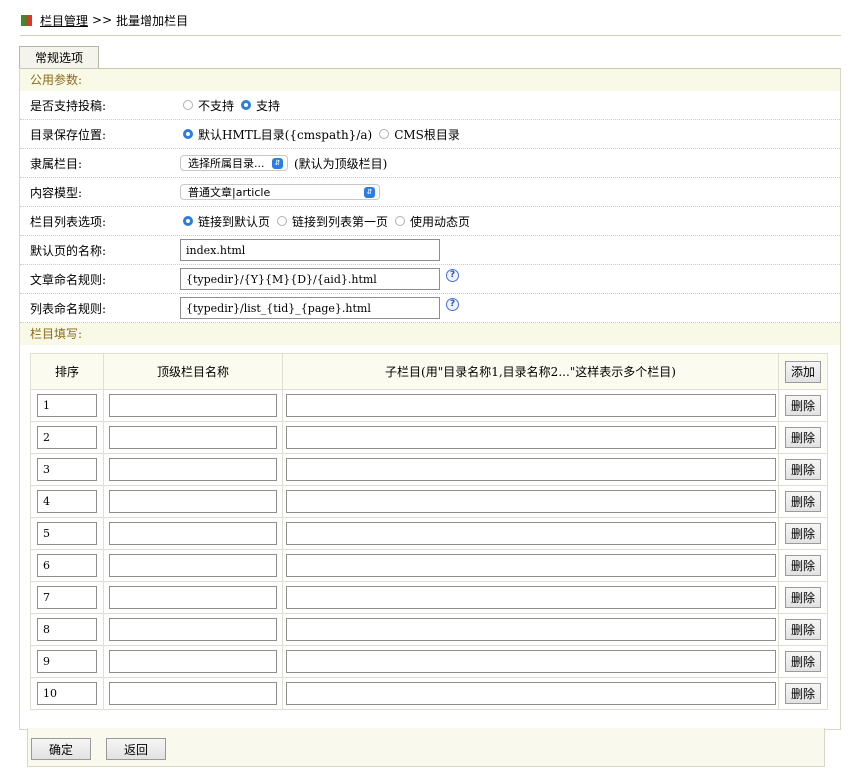 This screenshot has height=784, width=856. I want to click on parent-column-select: 选择所属目录... ⇵, so click(234, 163).